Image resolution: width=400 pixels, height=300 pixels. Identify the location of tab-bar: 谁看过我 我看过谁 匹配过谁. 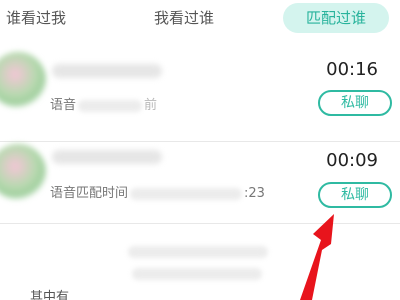
(200, 18).